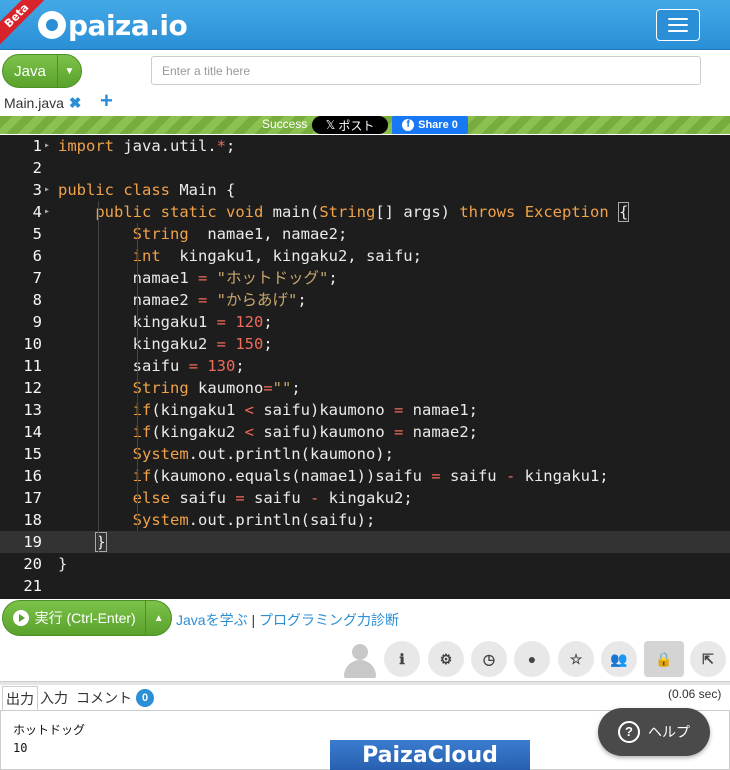 Image resolution: width=730 pixels, height=770 pixels. What do you see at coordinates (365, 300) in the screenshot?
I see `code-line: 8 namae2 = "からあげ";` at bounding box center [365, 300].